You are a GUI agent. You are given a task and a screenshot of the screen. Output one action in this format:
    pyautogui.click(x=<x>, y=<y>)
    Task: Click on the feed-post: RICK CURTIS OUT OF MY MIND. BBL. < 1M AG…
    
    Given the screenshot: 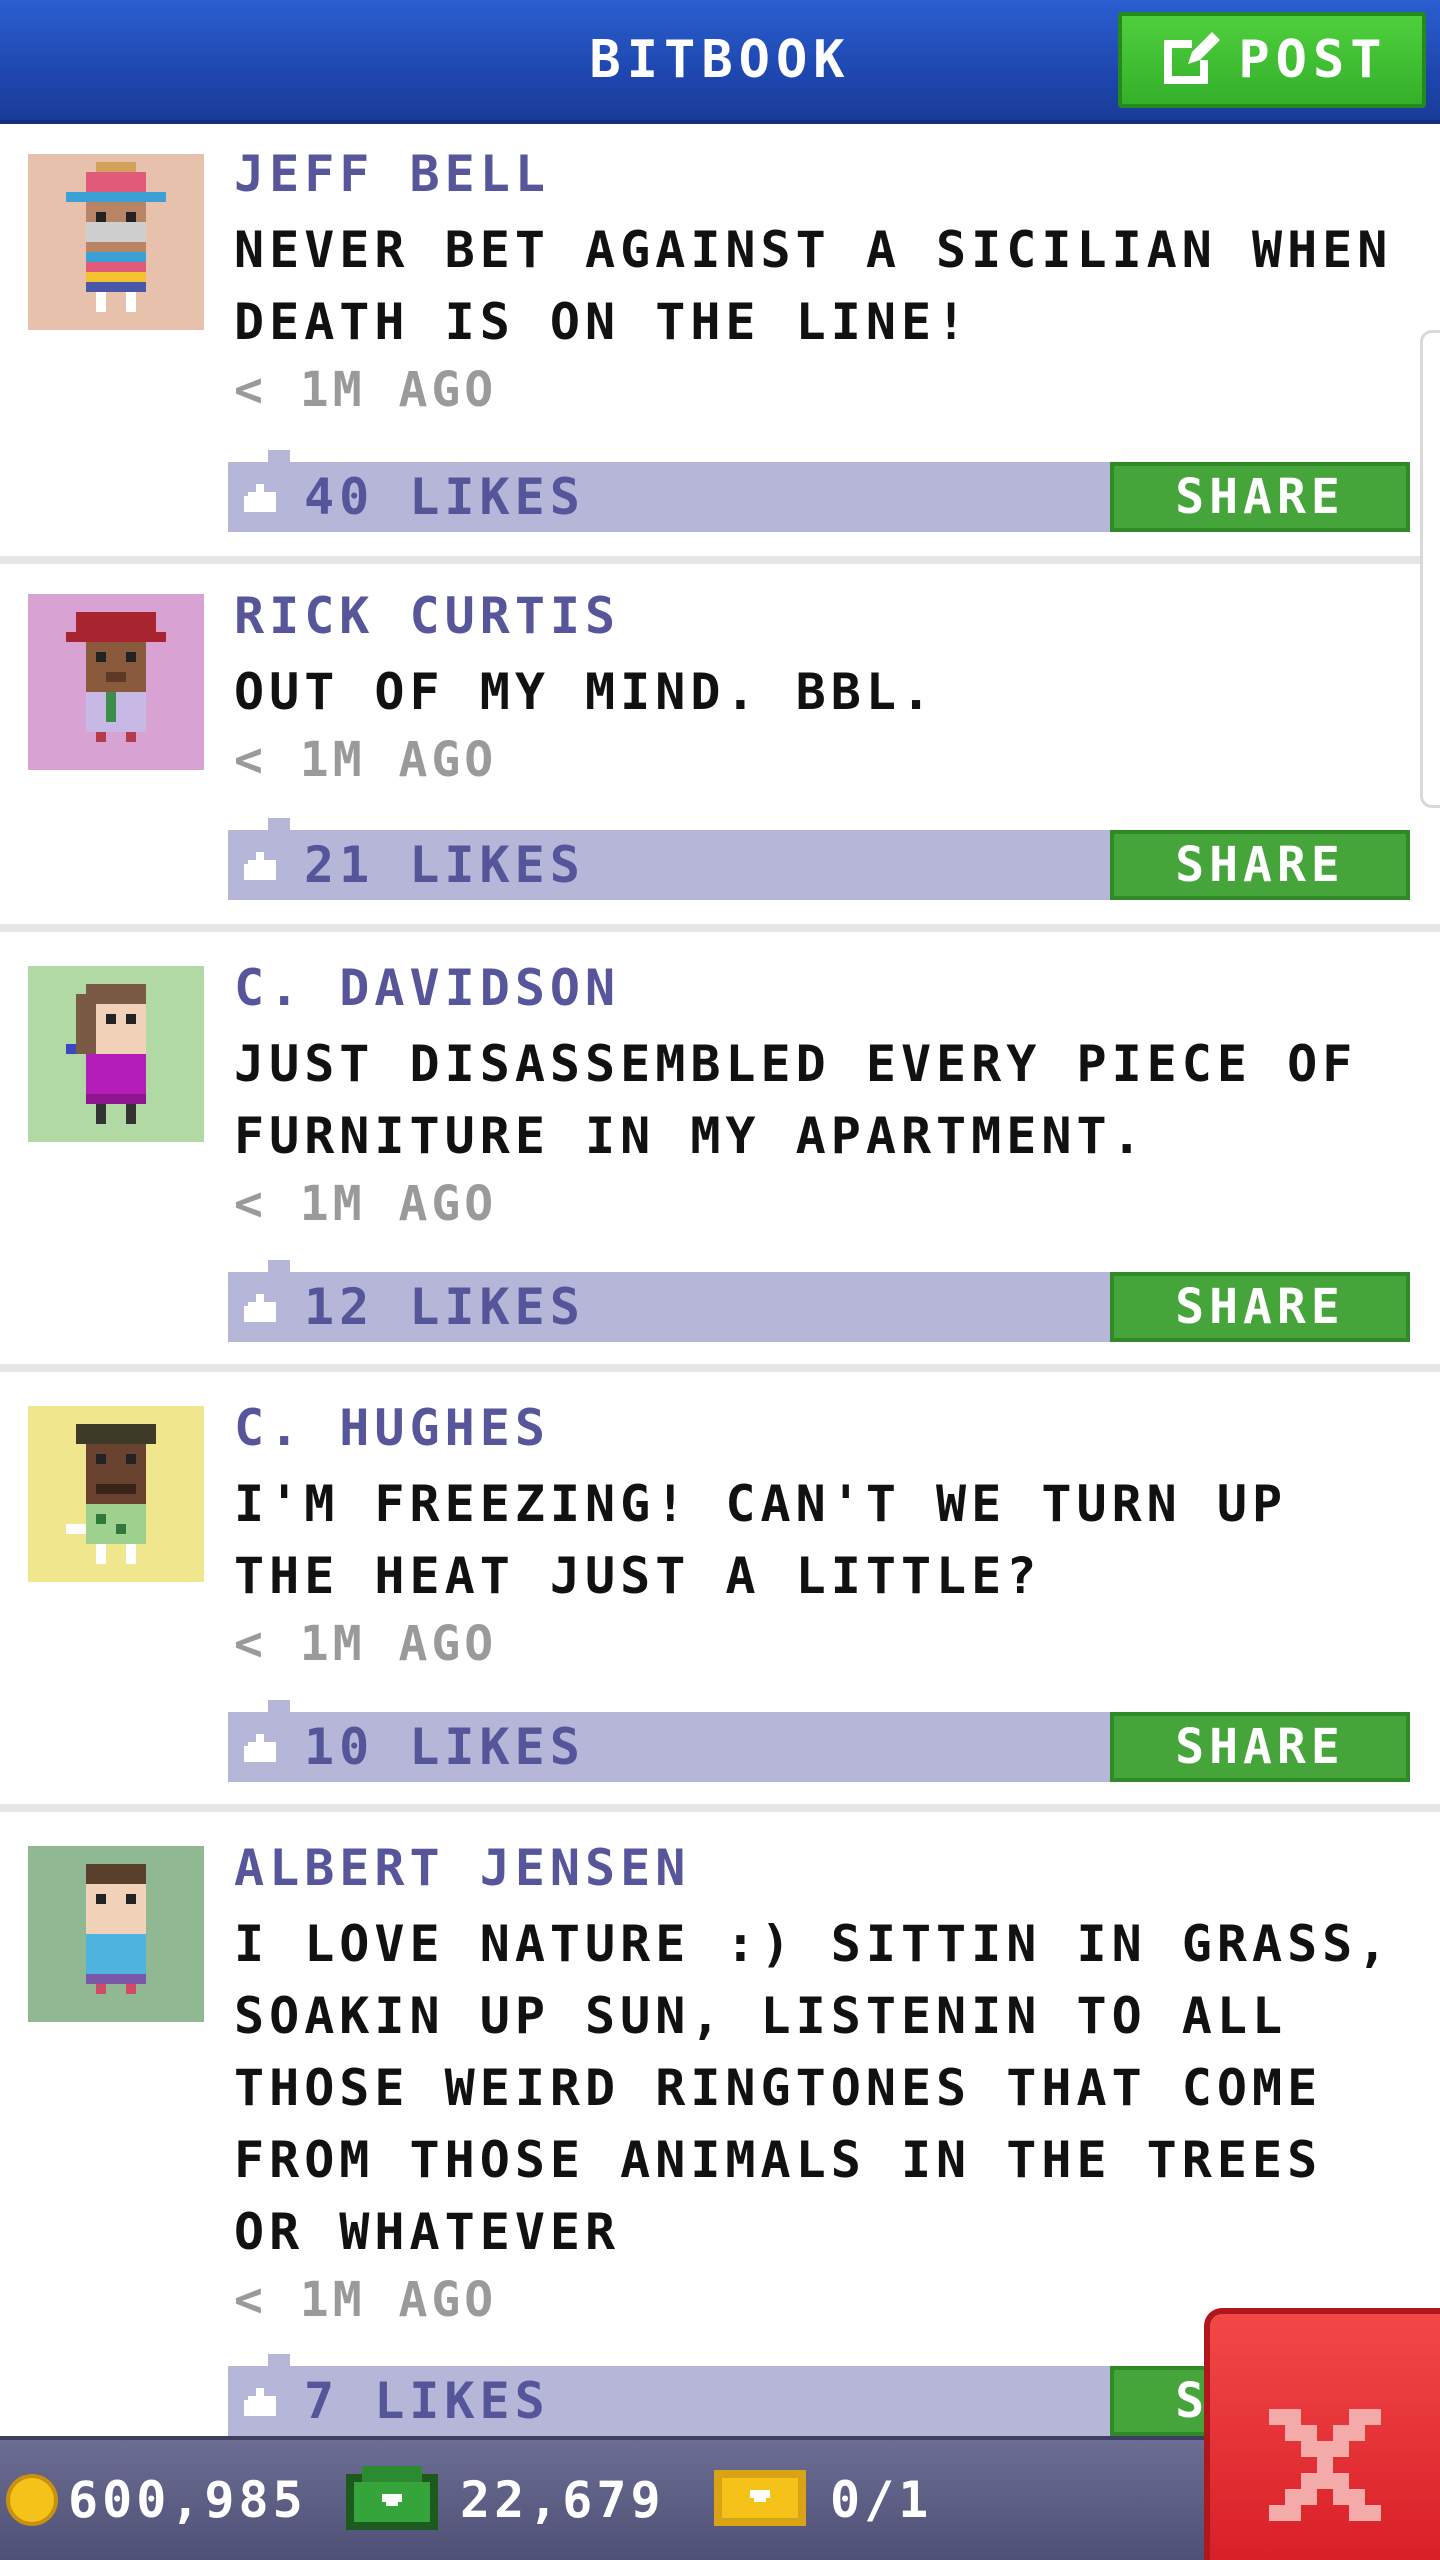 What is the action you would take?
    pyautogui.click(x=720, y=748)
    